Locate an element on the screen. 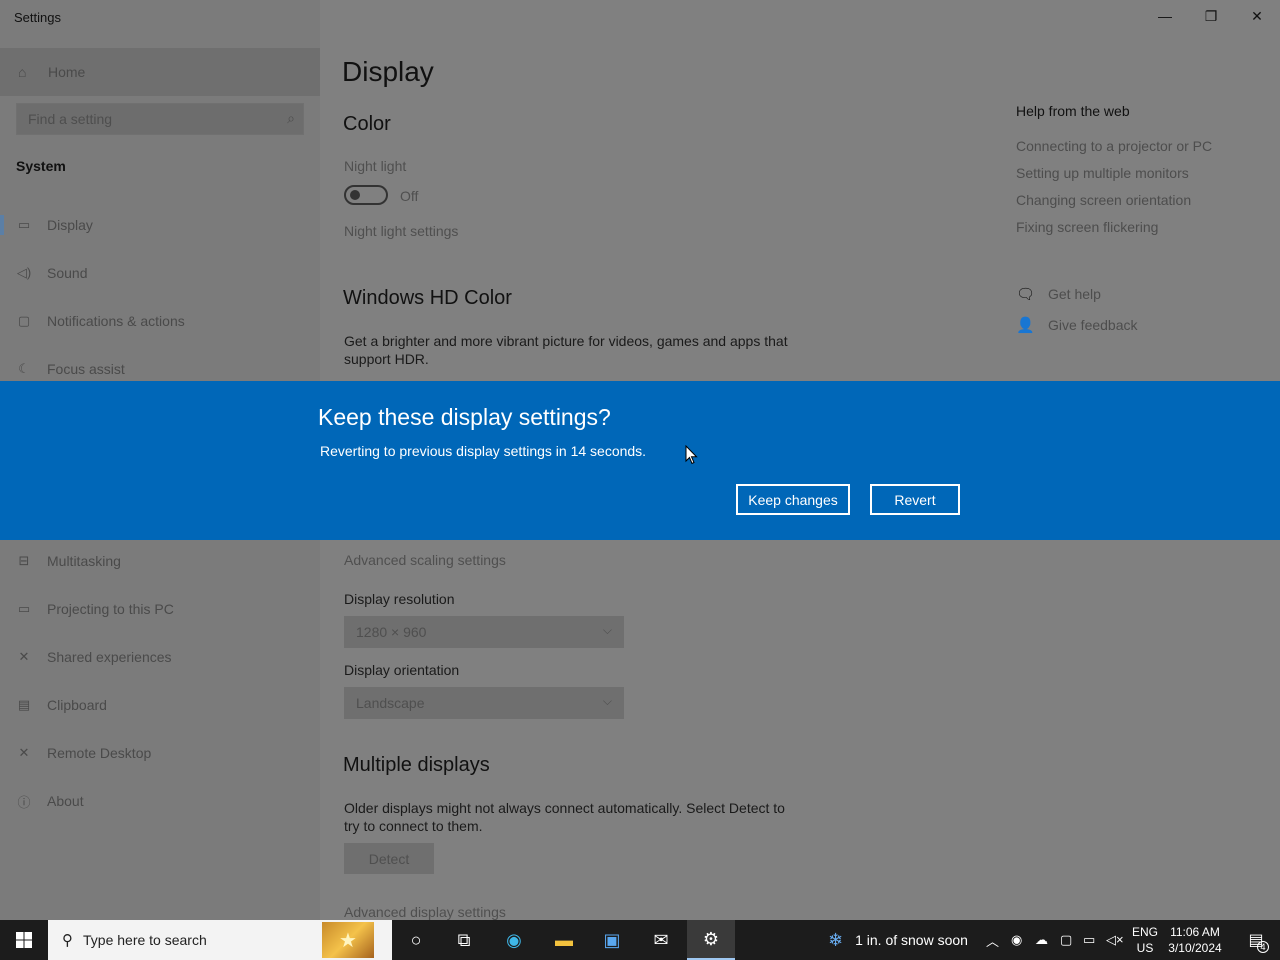 The image size is (1280, 960). page-title: Display is located at coordinates (388, 71).